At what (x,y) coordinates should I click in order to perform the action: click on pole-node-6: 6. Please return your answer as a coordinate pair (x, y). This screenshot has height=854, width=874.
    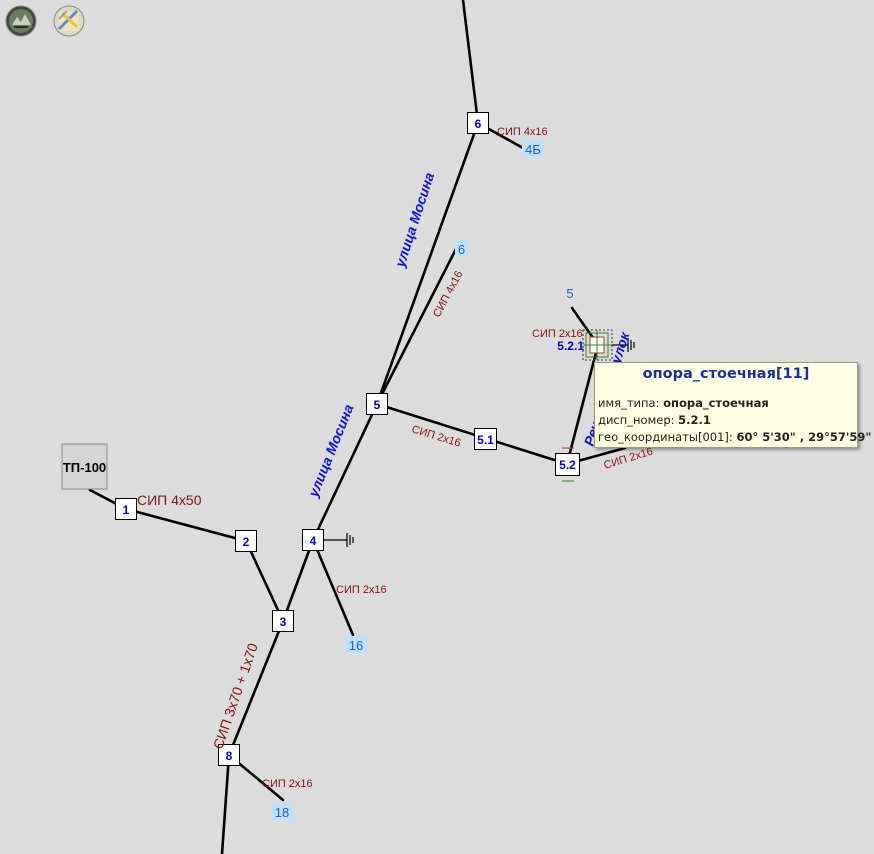
    Looking at the image, I should click on (478, 123).